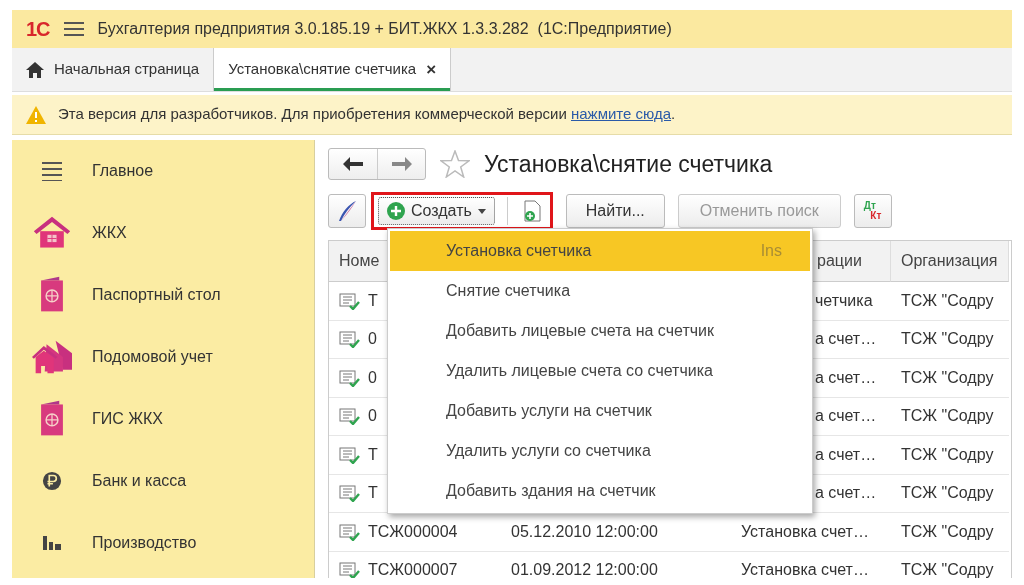  What do you see at coordinates (600, 251) in the screenshot?
I see `menu-item: Установка счетчика Ins` at bounding box center [600, 251].